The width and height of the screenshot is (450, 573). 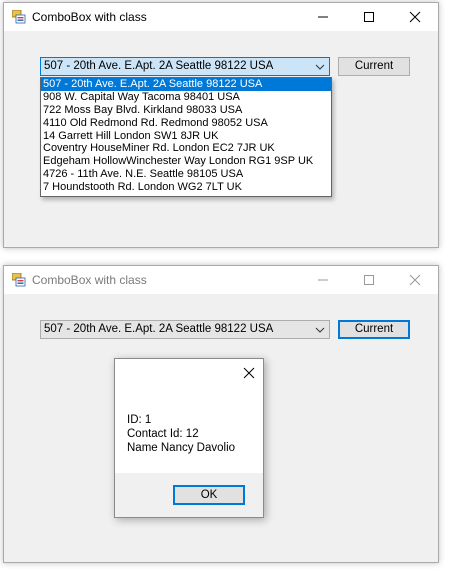 What do you see at coordinates (139, 420) in the screenshot?
I see `message-line-id: ID: 1` at bounding box center [139, 420].